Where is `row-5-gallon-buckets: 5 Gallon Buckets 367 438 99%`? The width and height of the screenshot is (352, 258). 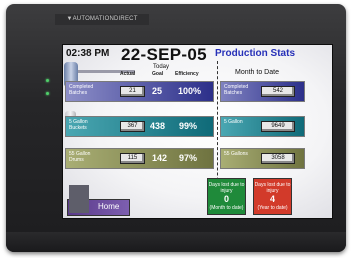 row-5-gallon-buckets: 5 Gallon Buckets 367 438 99% is located at coordinates (139, 126).